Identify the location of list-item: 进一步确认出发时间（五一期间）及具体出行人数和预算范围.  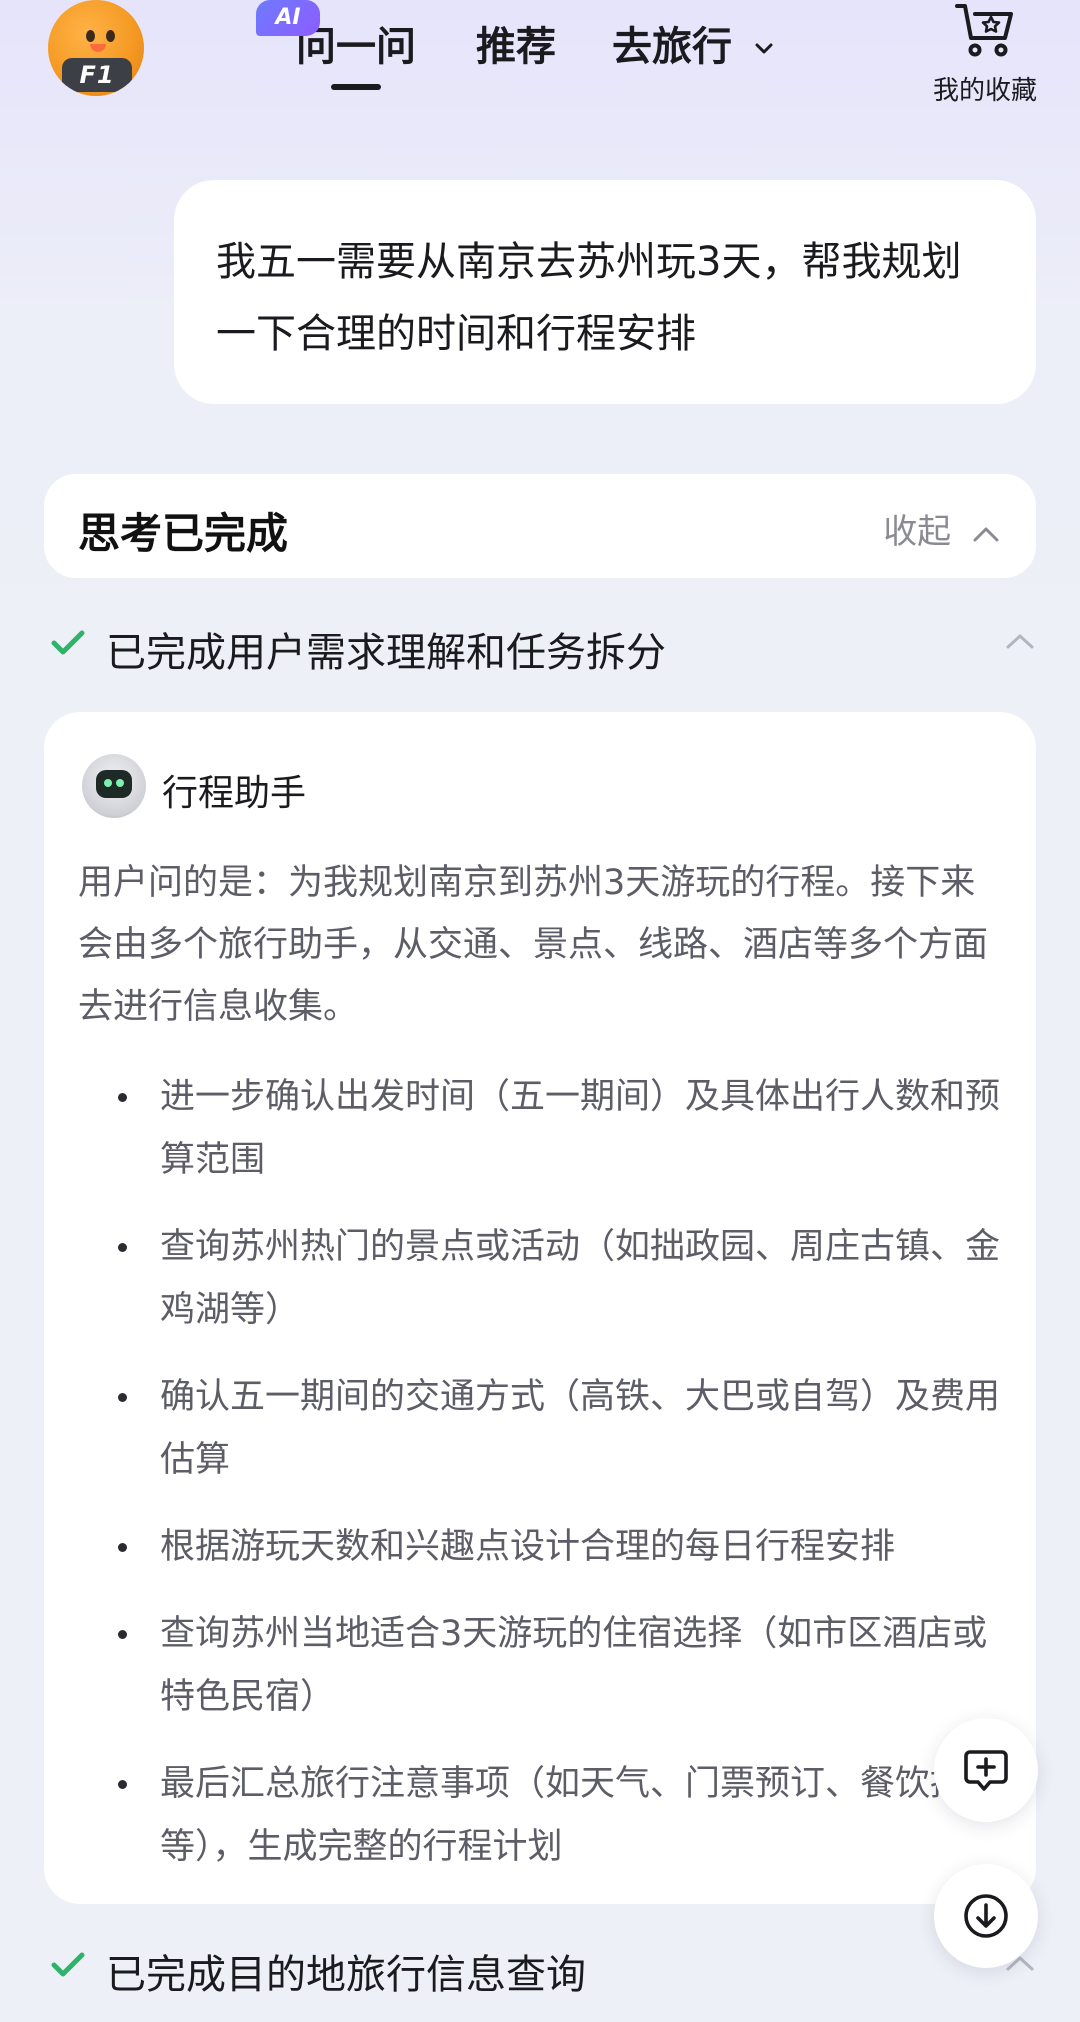
(550, 1129).